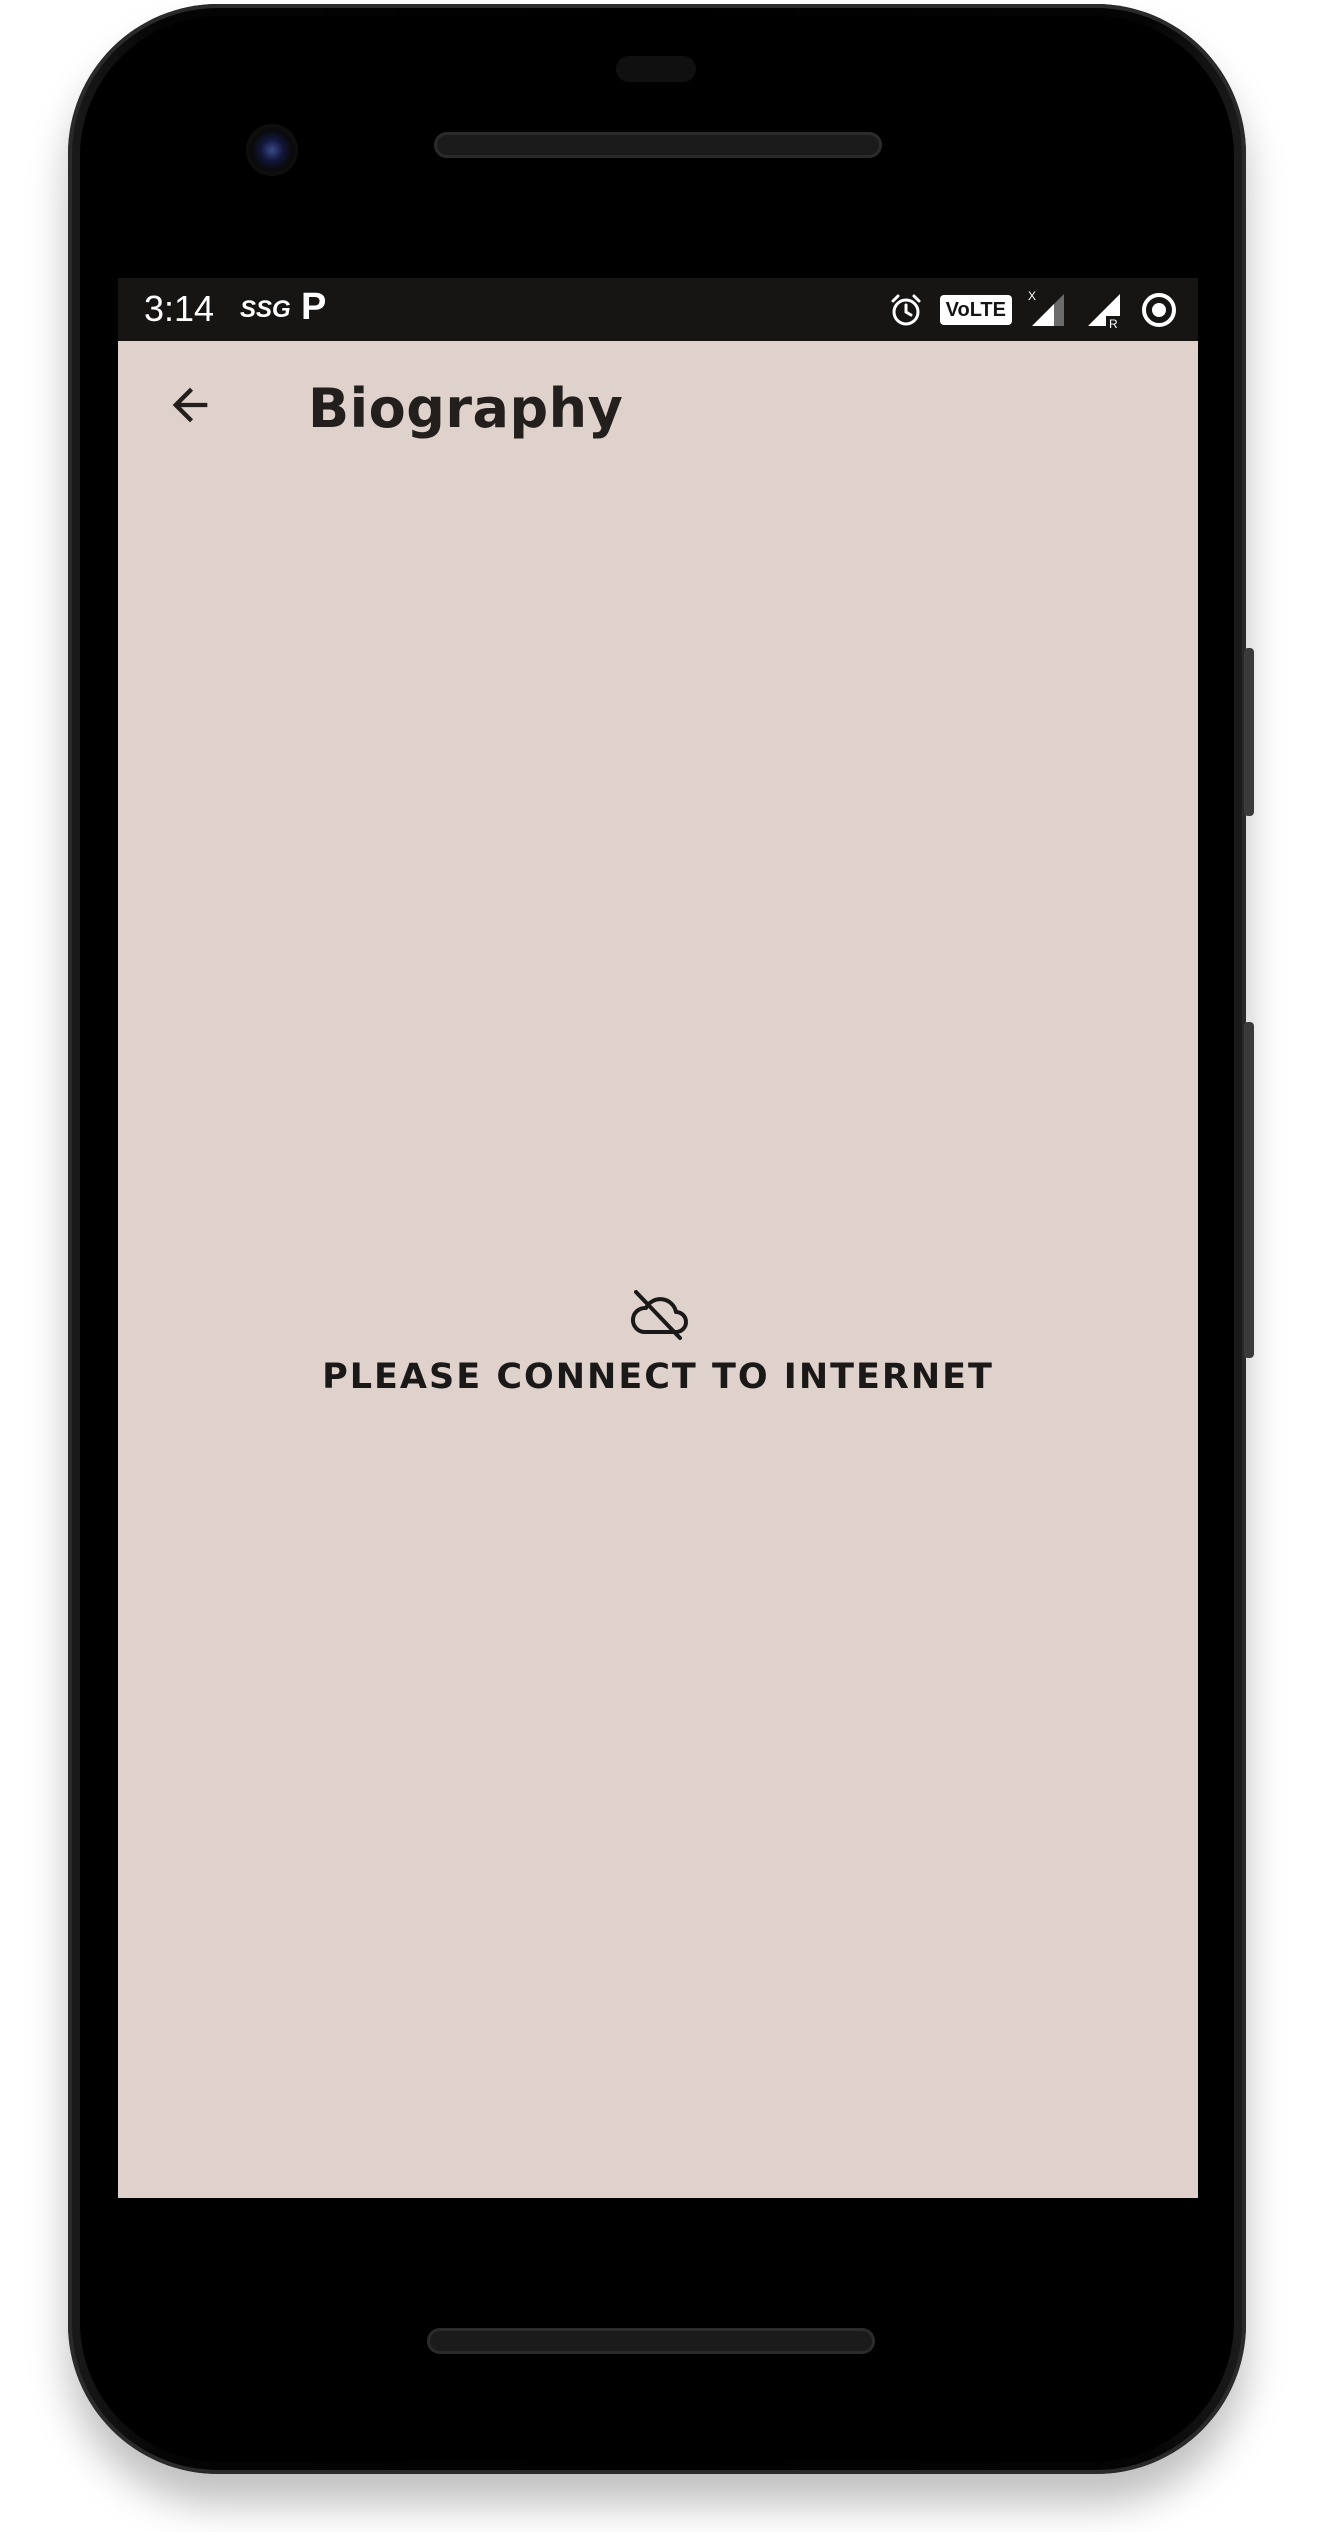 The width and height of the screenshot is (1330, 2532). What do you see at coordinates (651, 2341) in the screenshot?
I see `bottom-speaker-grille` at bounding box center [651, 2341].